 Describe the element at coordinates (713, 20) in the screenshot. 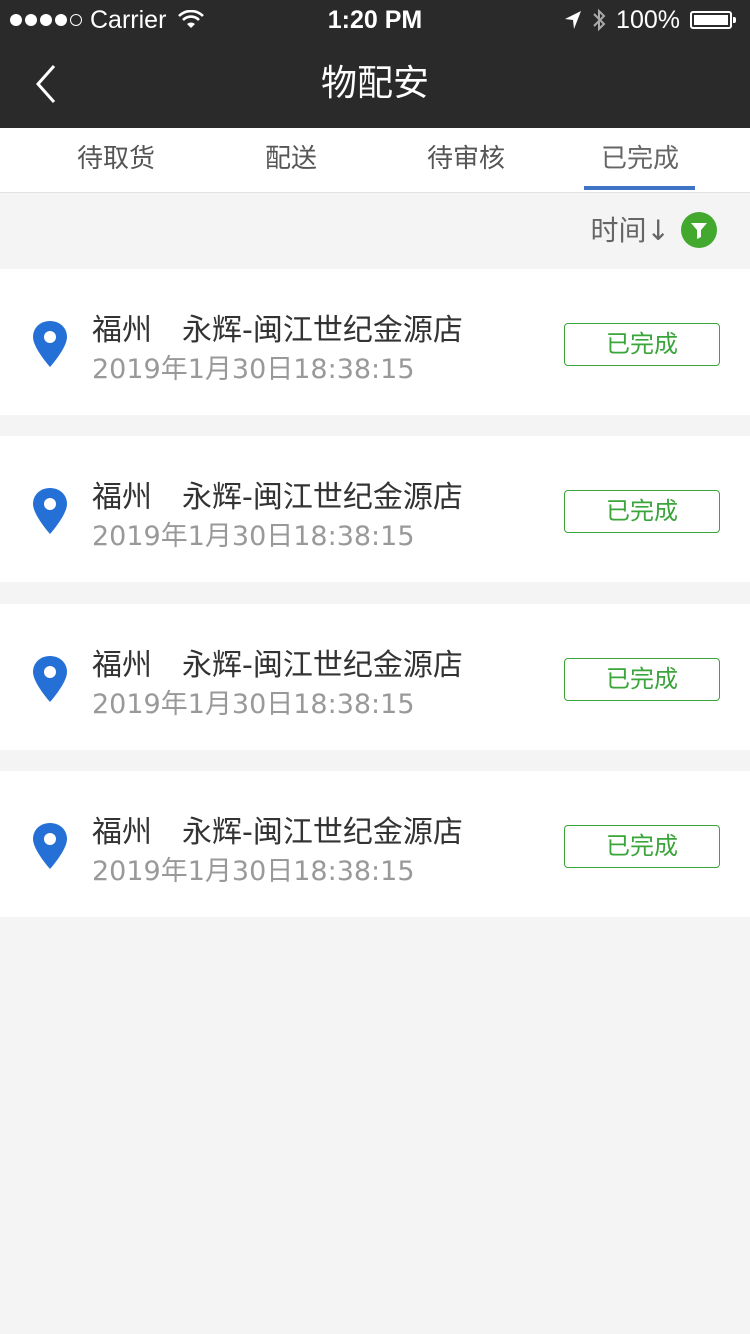

I see `battery-icon` at that location.